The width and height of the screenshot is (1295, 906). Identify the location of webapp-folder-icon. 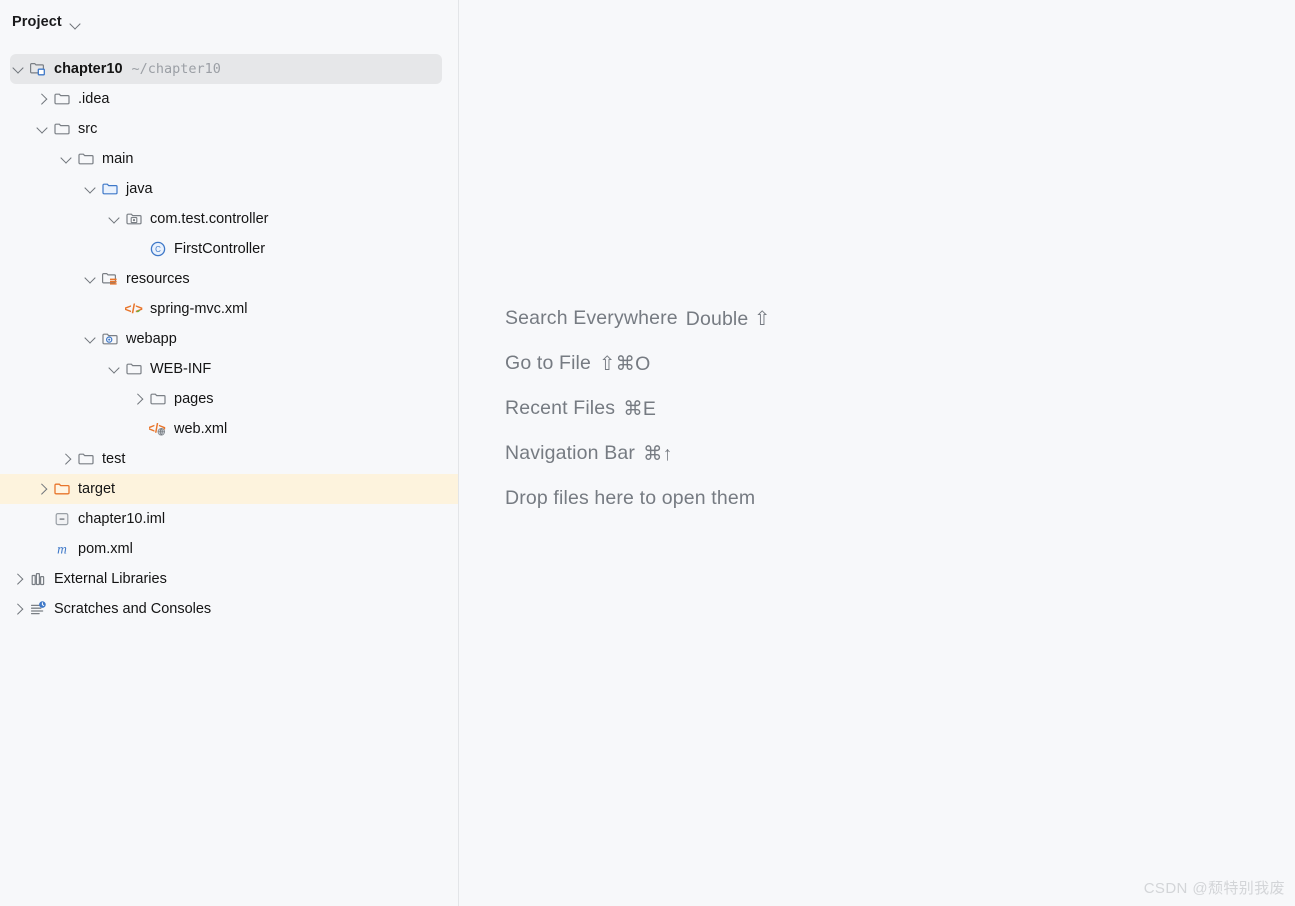
(110, 339).